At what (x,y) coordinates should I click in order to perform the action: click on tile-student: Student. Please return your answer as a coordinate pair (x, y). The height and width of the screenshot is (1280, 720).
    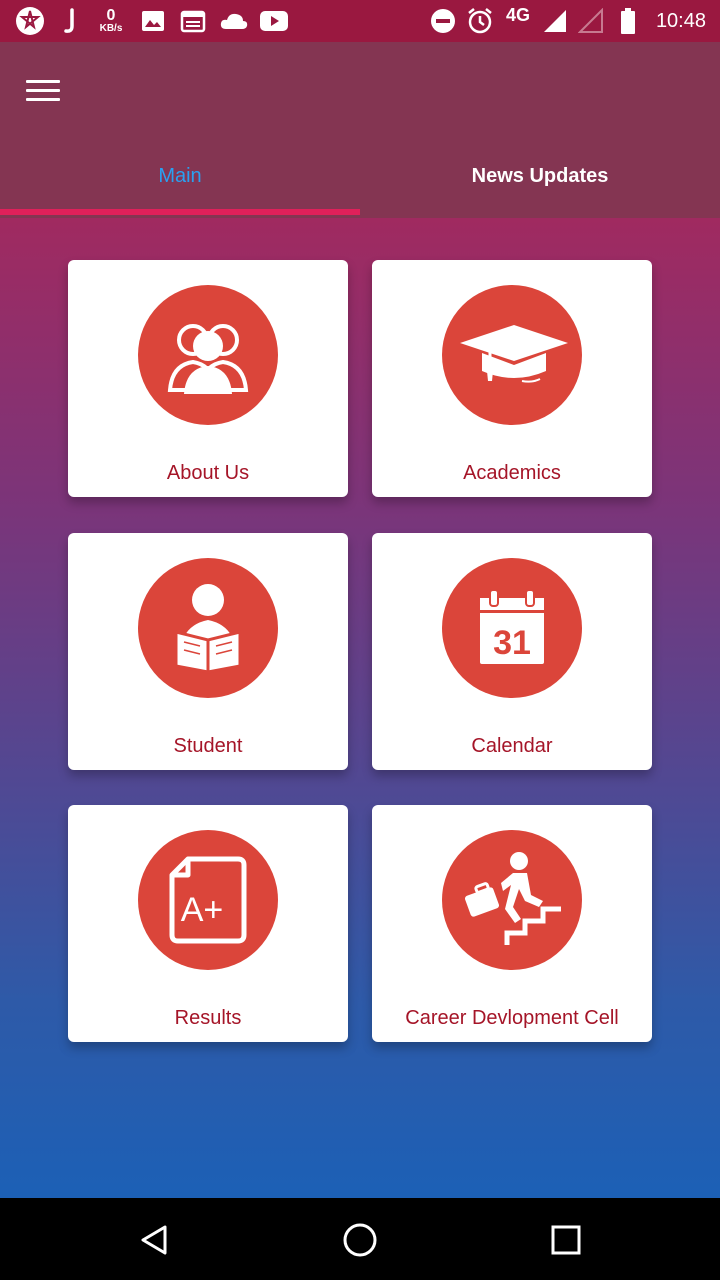
    Looking at the image, I should click on (208, 651).